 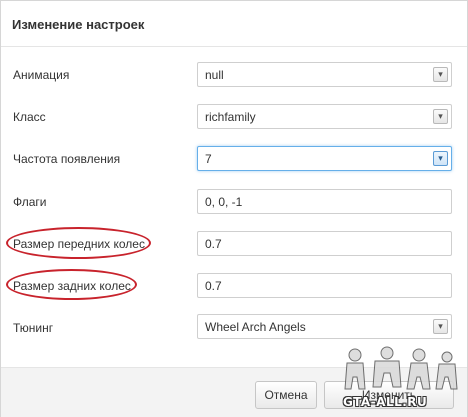 What do you see at coordinates (72, 286) in the screenshot?
I see `rear-wheel-size-label: Размер задних колес` at bounding box center [72, 286].